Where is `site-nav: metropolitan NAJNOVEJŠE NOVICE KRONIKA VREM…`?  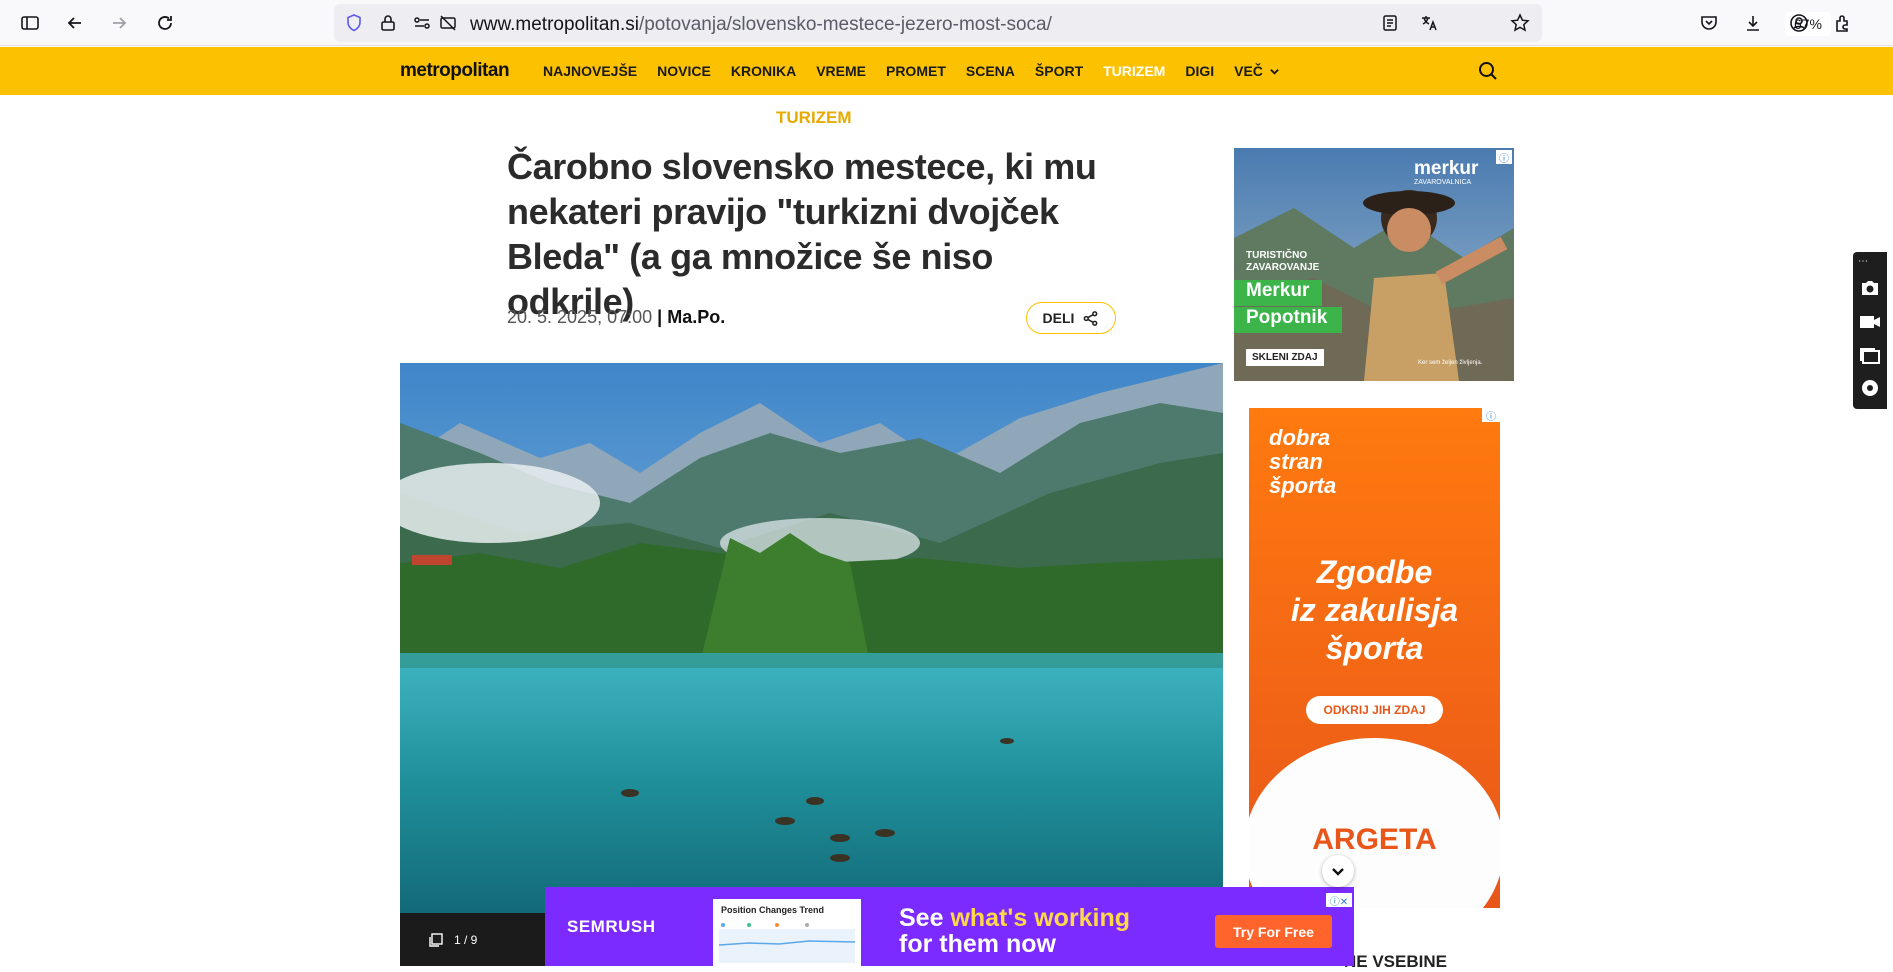
site-nav: metropolitan NAJNOVEJŠE NOVICE KRONIKA VREM… is located at coordinates (946, 71).